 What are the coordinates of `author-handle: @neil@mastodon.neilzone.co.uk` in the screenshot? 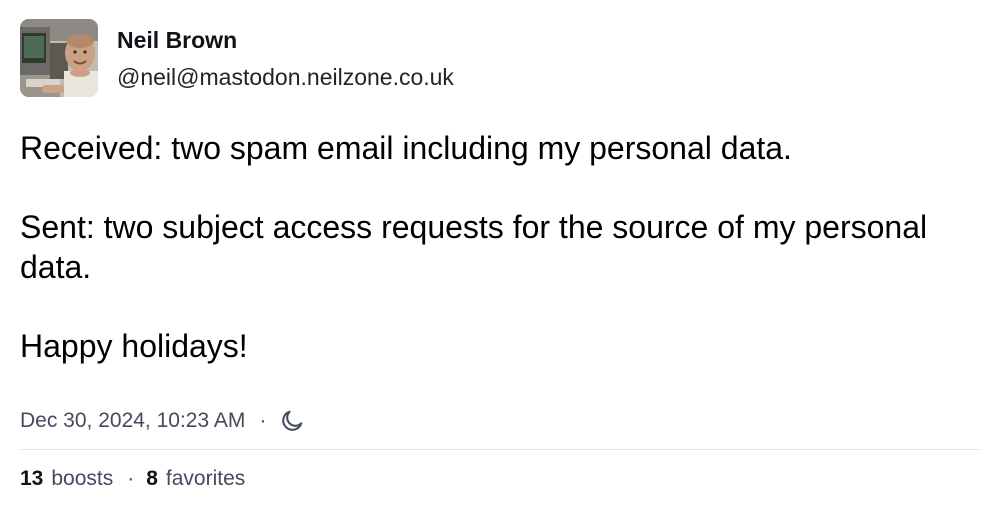 It's located at (285, 77).